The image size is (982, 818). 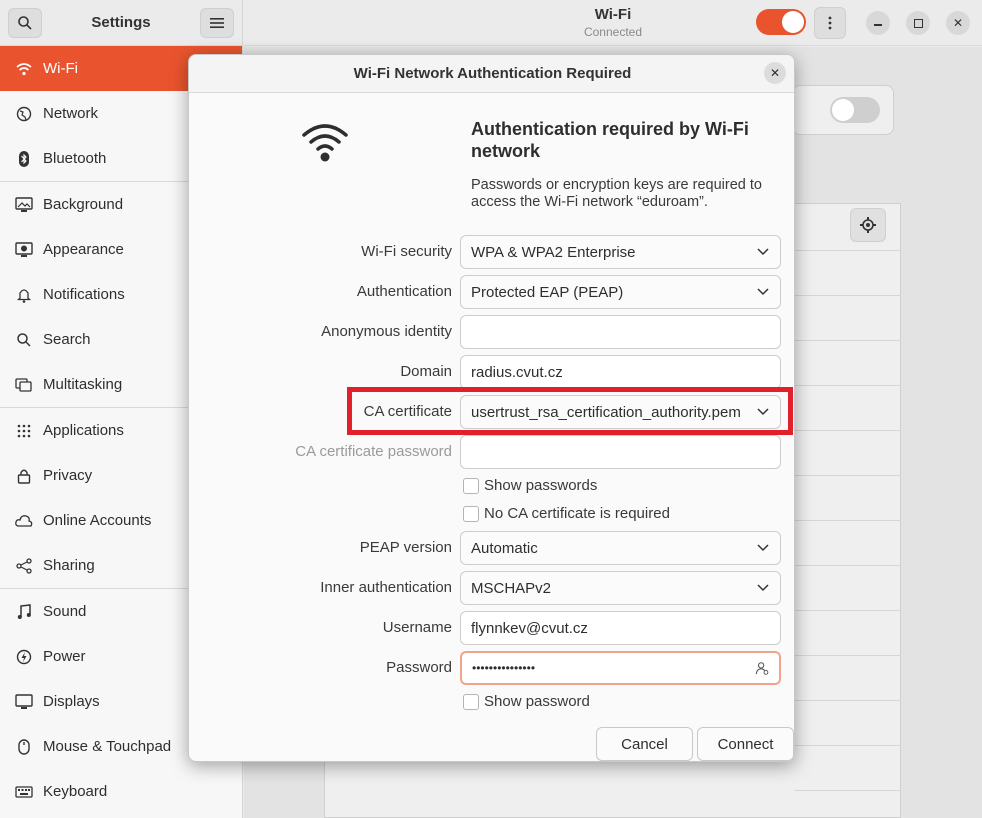 What do you see at coordinates (620, 452) in the screenshot?
I see `ca-certificate-password-input` at bounding box center [620, 452].